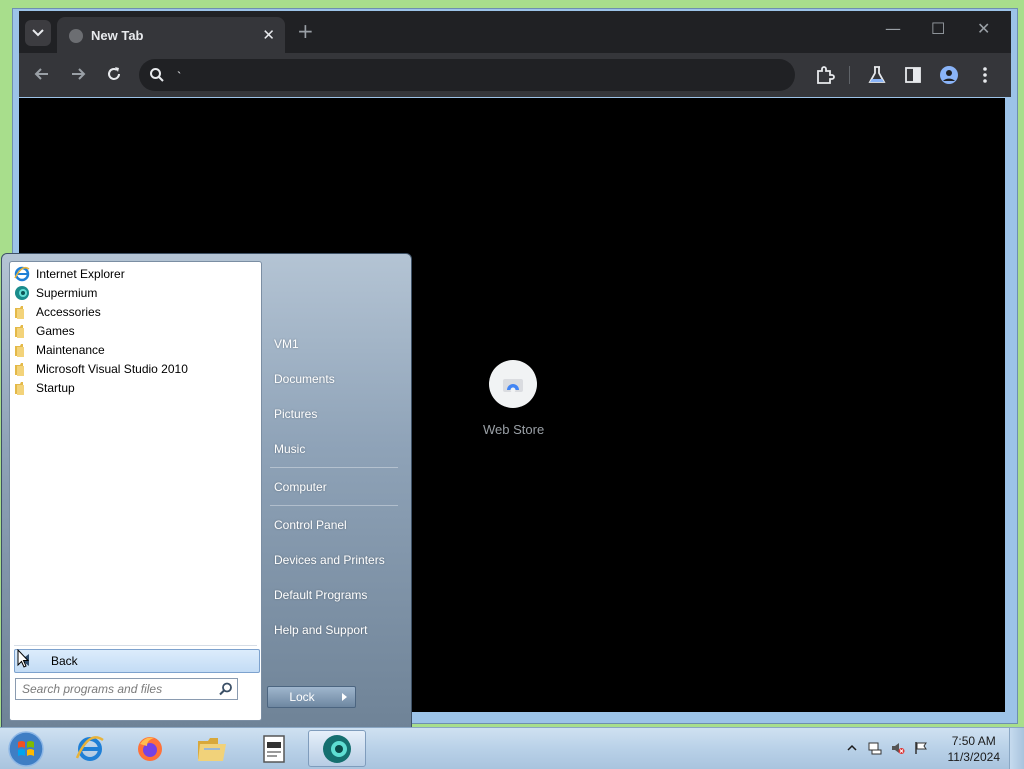 This screenshot has width=1024, height=769. I want to click on program-games: Games, so click(44, 331).